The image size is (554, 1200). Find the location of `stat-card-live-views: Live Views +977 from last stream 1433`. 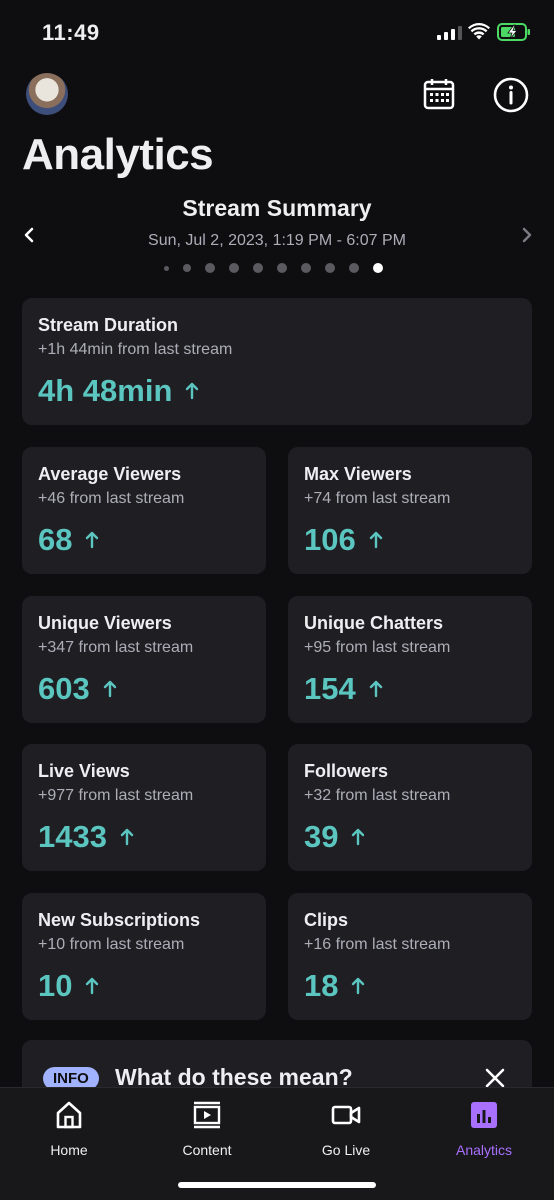

stat-card-live-views: Live Views +977 from last stream 1433 is located at coordinates (144, 807).